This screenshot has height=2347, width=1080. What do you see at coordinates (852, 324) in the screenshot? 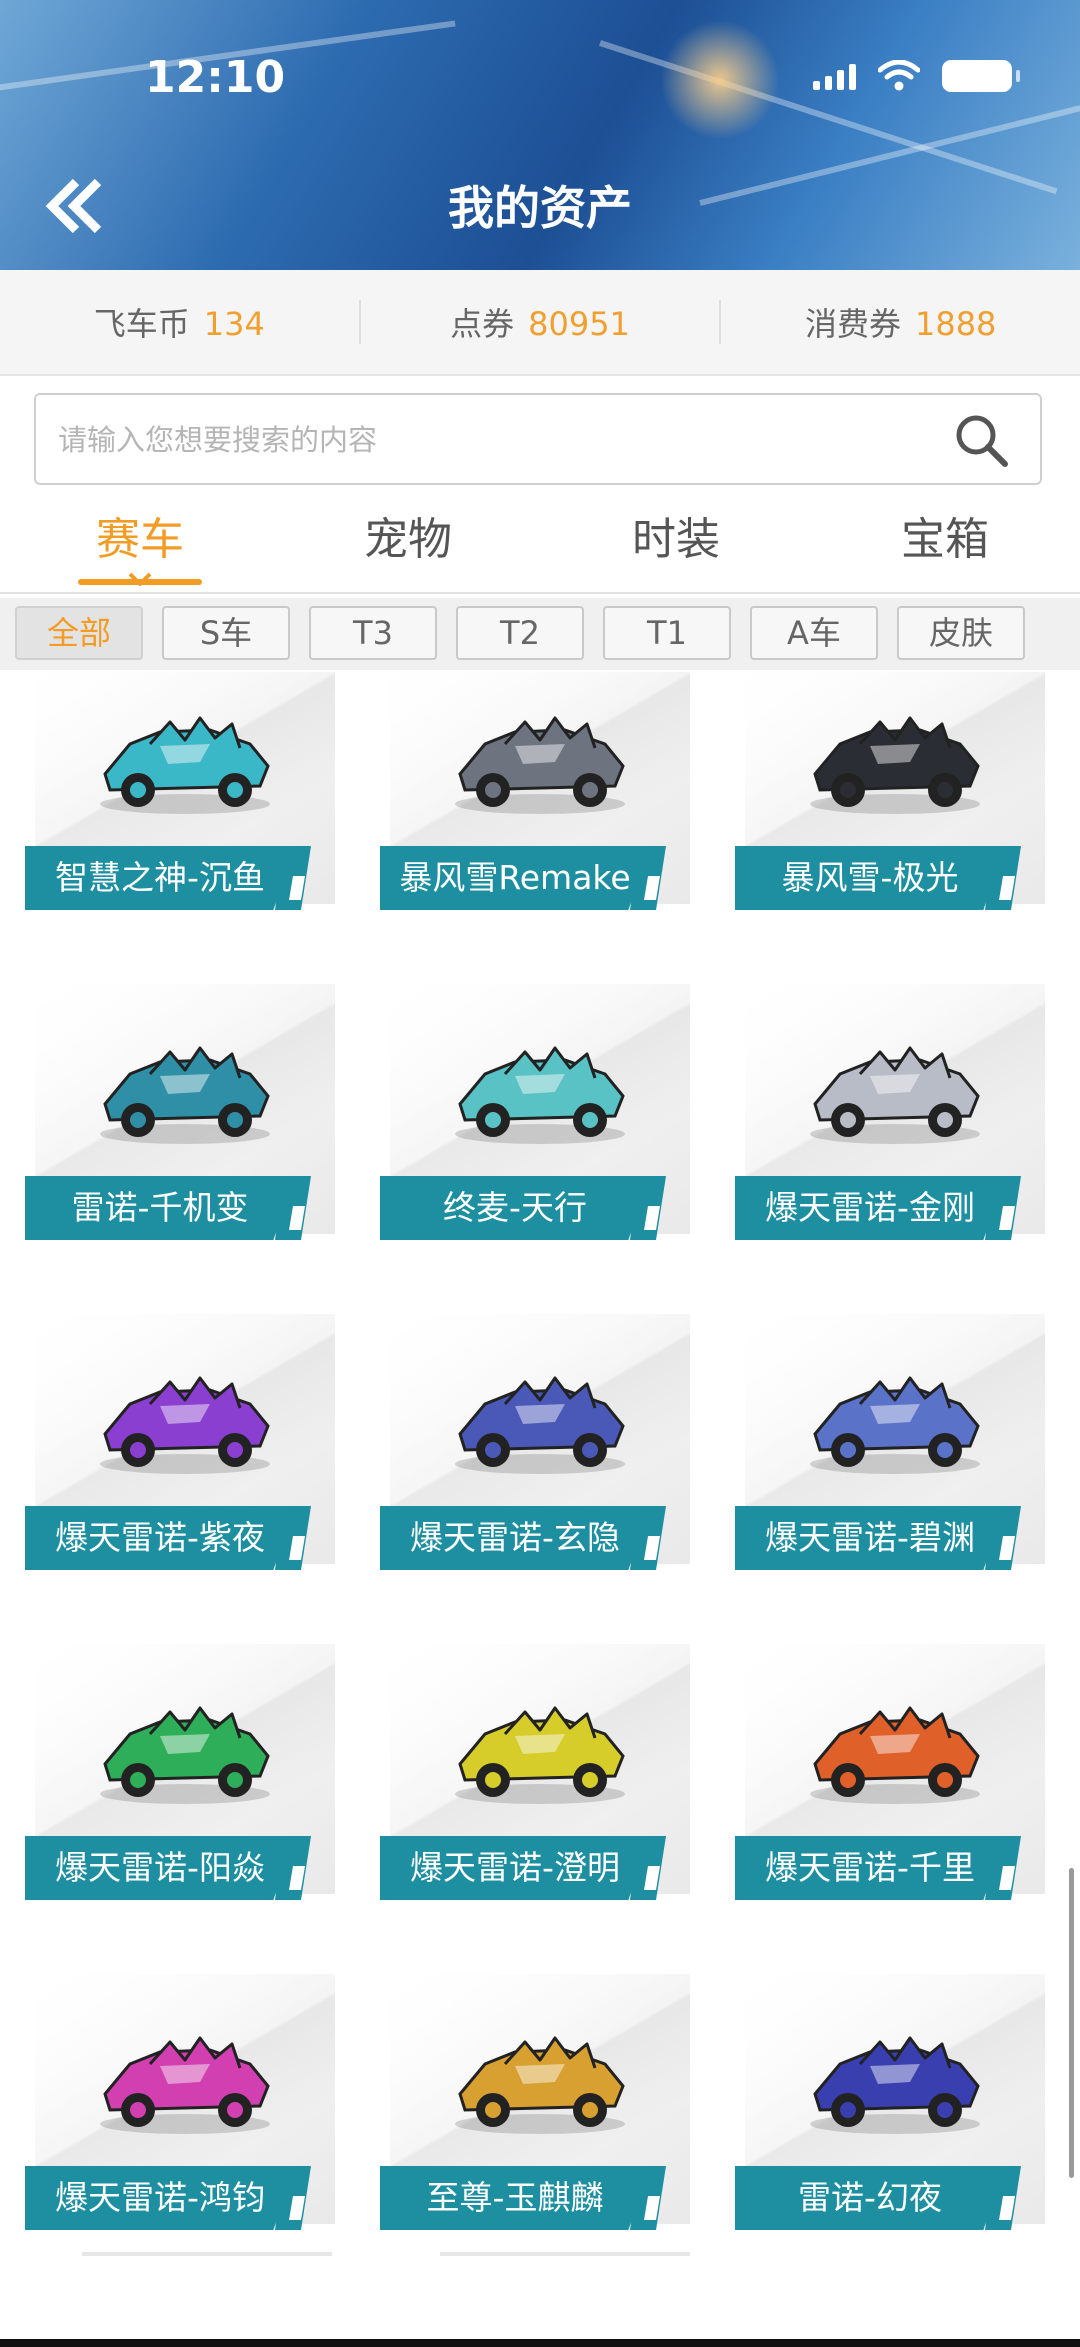
I see `balance-label: 消费券` at bounding box center [852, 324].